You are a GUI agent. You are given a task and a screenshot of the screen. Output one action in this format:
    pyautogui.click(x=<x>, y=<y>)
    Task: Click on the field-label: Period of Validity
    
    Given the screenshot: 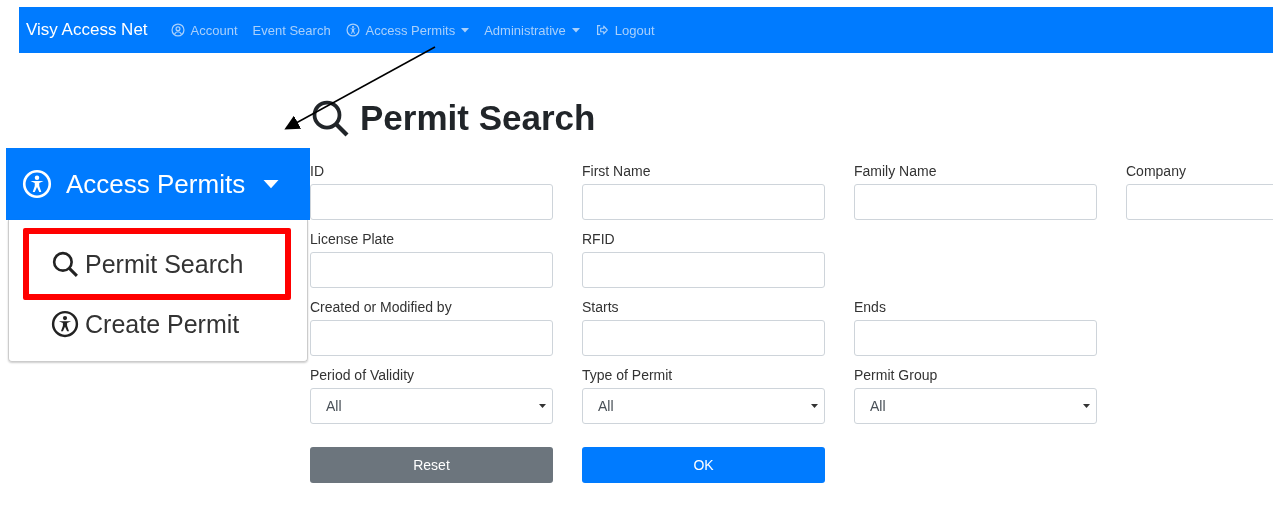 What is the action you would take?
    pyautogui.click(x=362, y=376)
    